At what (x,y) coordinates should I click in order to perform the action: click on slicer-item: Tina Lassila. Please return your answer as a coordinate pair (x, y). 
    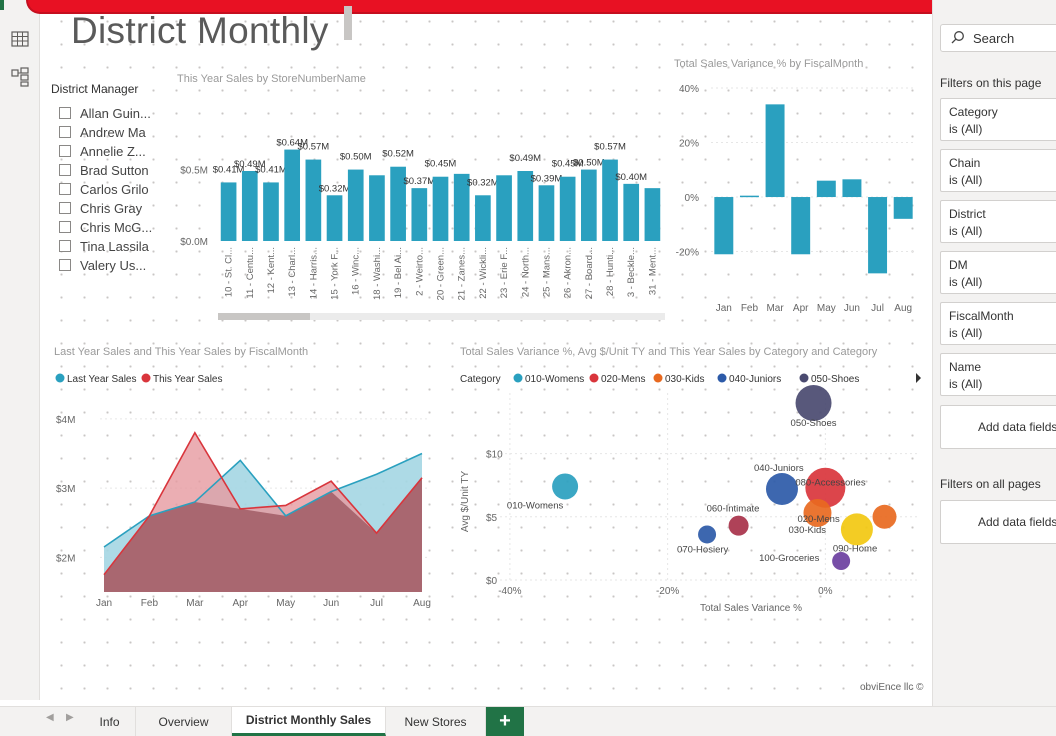
    Looking at the image, I should click on (104, 246).